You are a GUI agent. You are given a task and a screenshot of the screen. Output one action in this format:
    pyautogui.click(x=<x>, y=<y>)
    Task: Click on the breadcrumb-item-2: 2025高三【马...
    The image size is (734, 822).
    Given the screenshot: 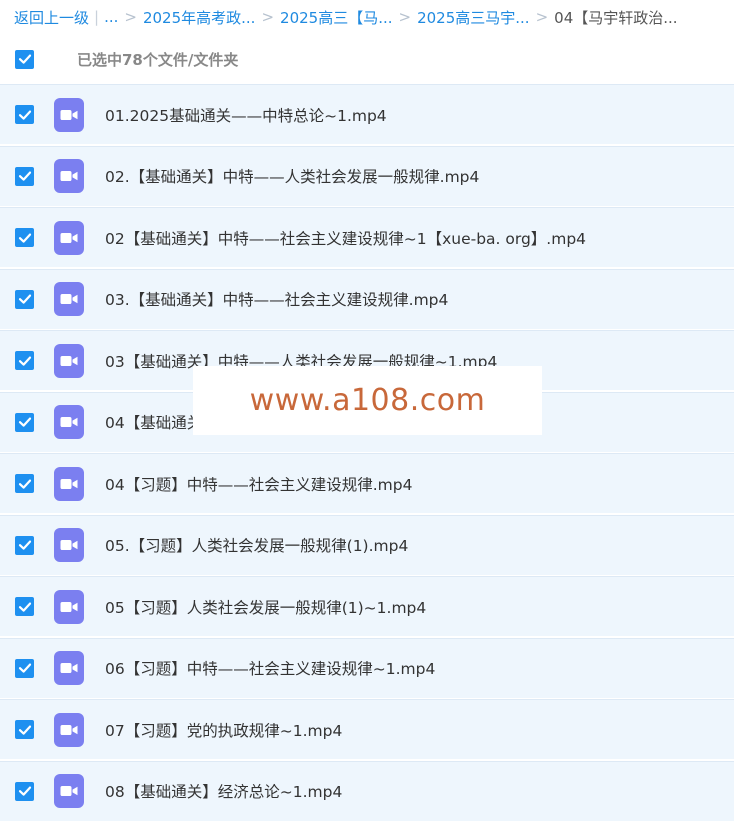 What is the action you would take?
    pyautogui.click(x=336, y=17)
    